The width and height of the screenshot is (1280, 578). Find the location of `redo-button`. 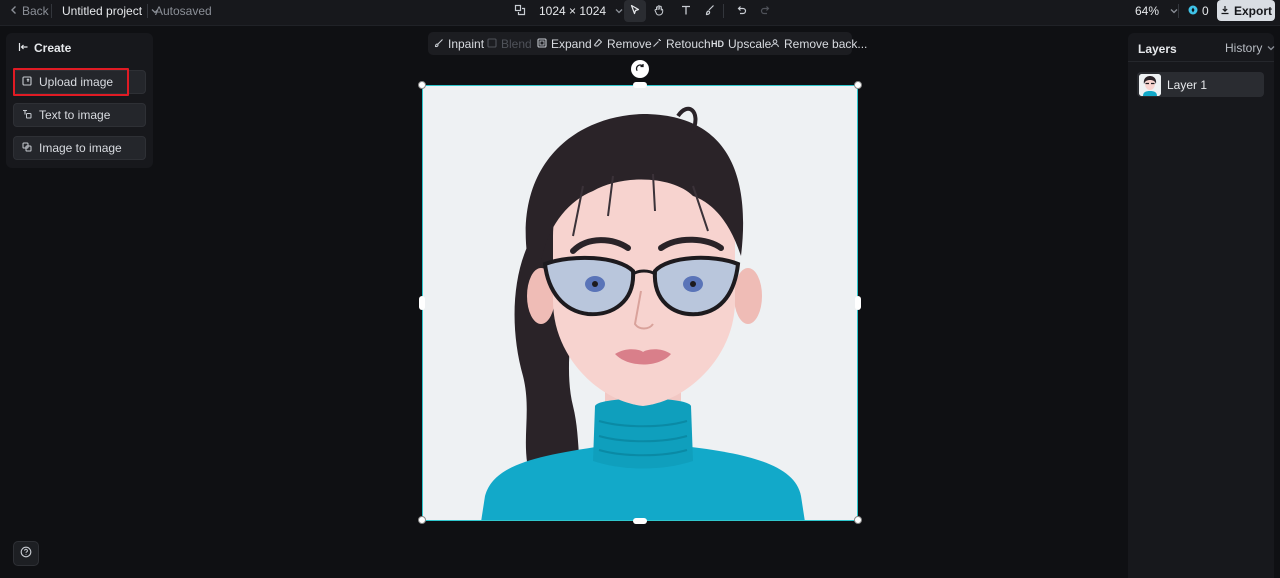

redo-button is located at coordinates (766, 11).